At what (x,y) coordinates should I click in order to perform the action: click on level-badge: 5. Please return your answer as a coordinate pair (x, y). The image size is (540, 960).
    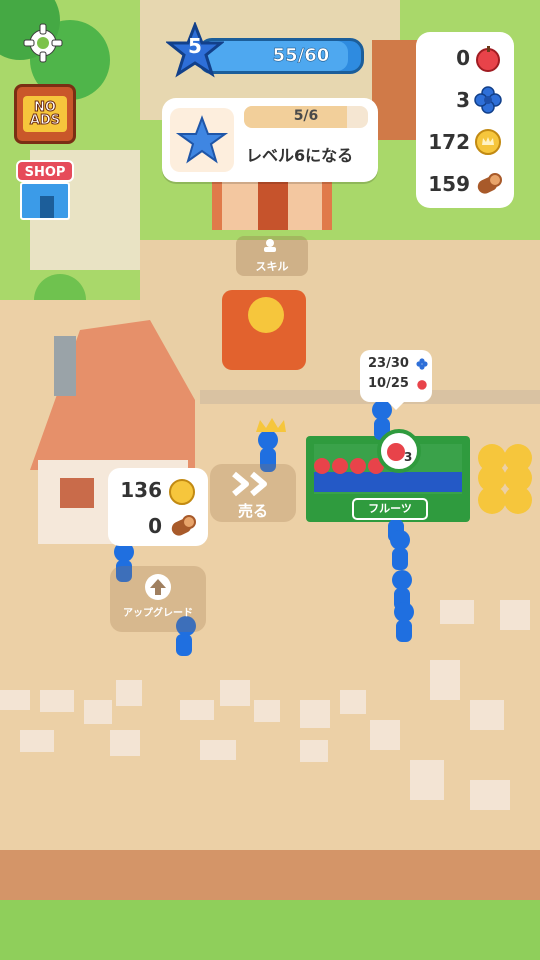
    Looking at the image, I should click on (195, 50).